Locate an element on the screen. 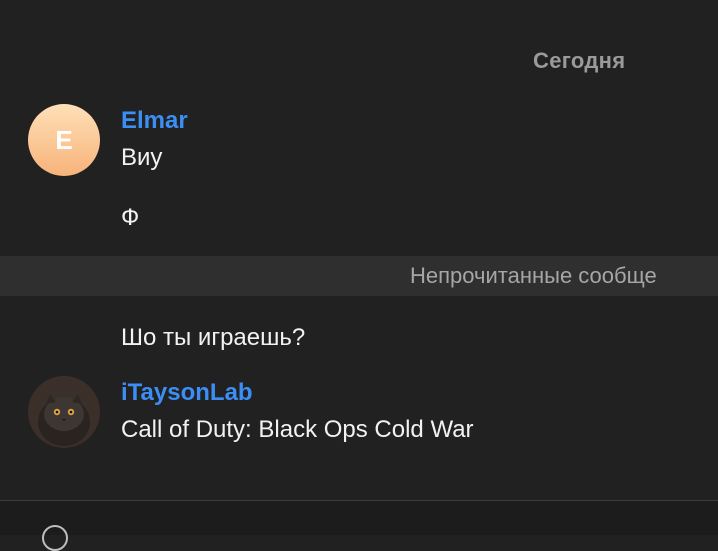 The height and width of the screenshot is (551, 718). avatar-itaysonlab is located at coordinates (64, 412).